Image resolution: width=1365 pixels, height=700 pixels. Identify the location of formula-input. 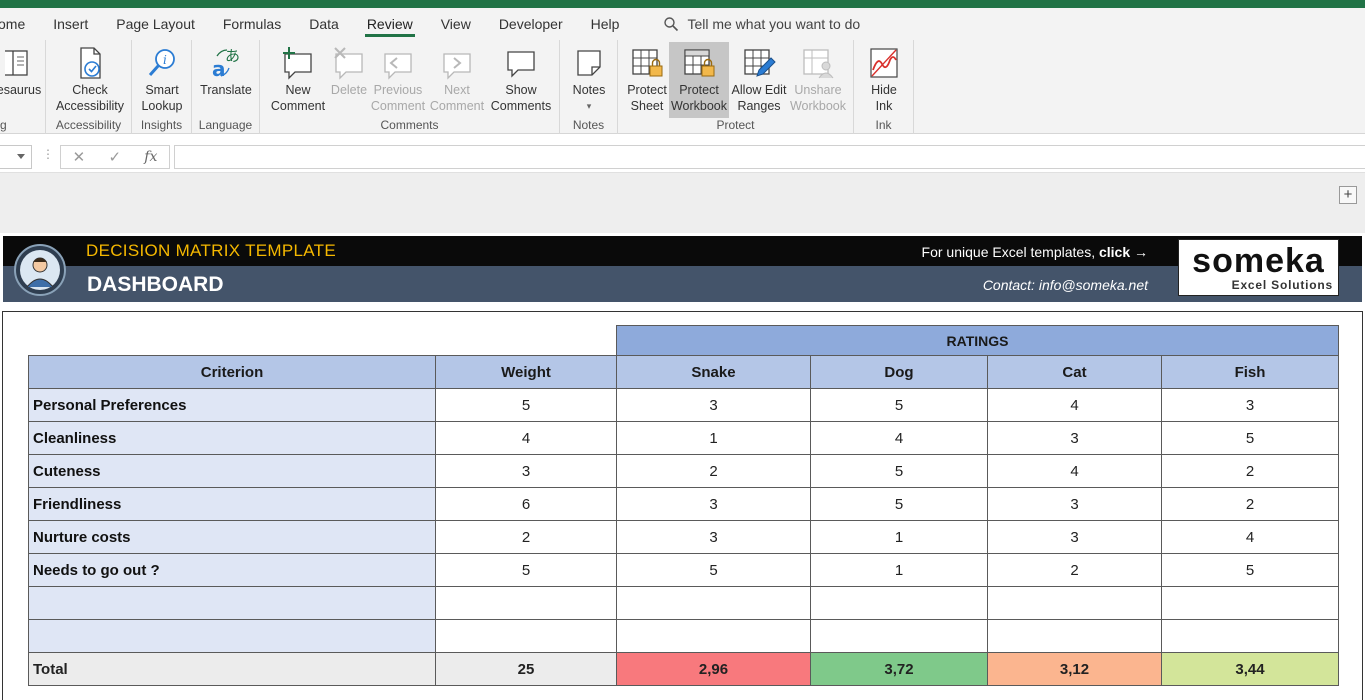
(769, 157).